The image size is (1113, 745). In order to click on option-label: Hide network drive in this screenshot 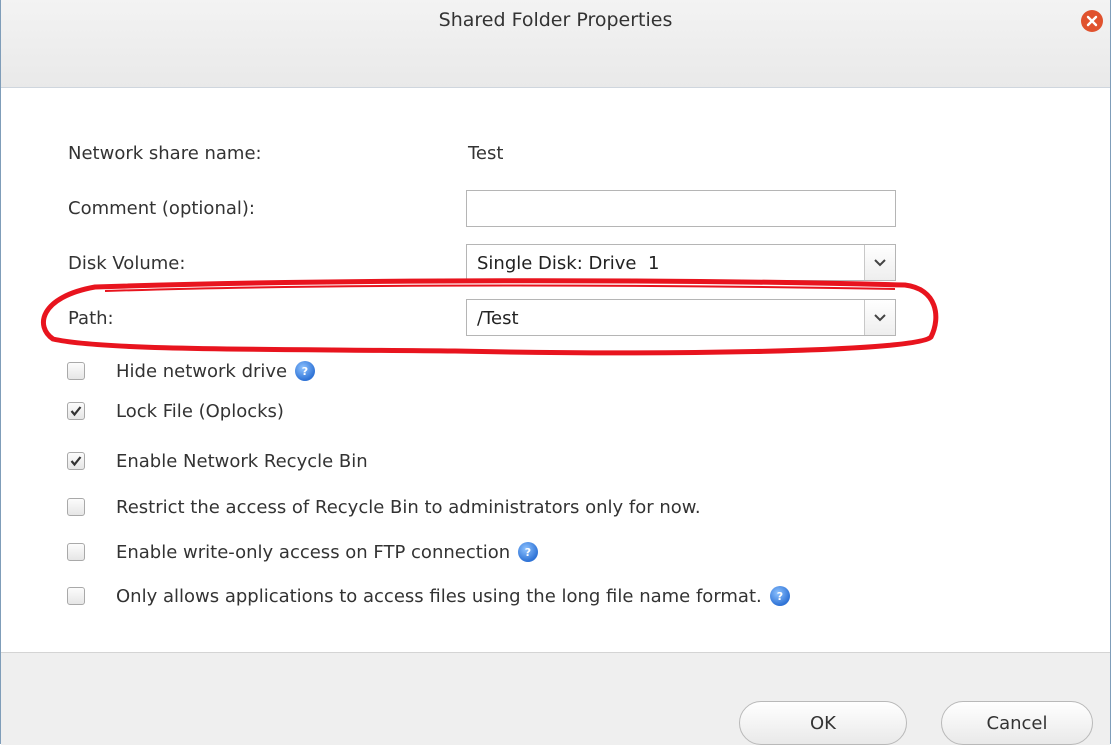, I will do `click(202, 371)`.